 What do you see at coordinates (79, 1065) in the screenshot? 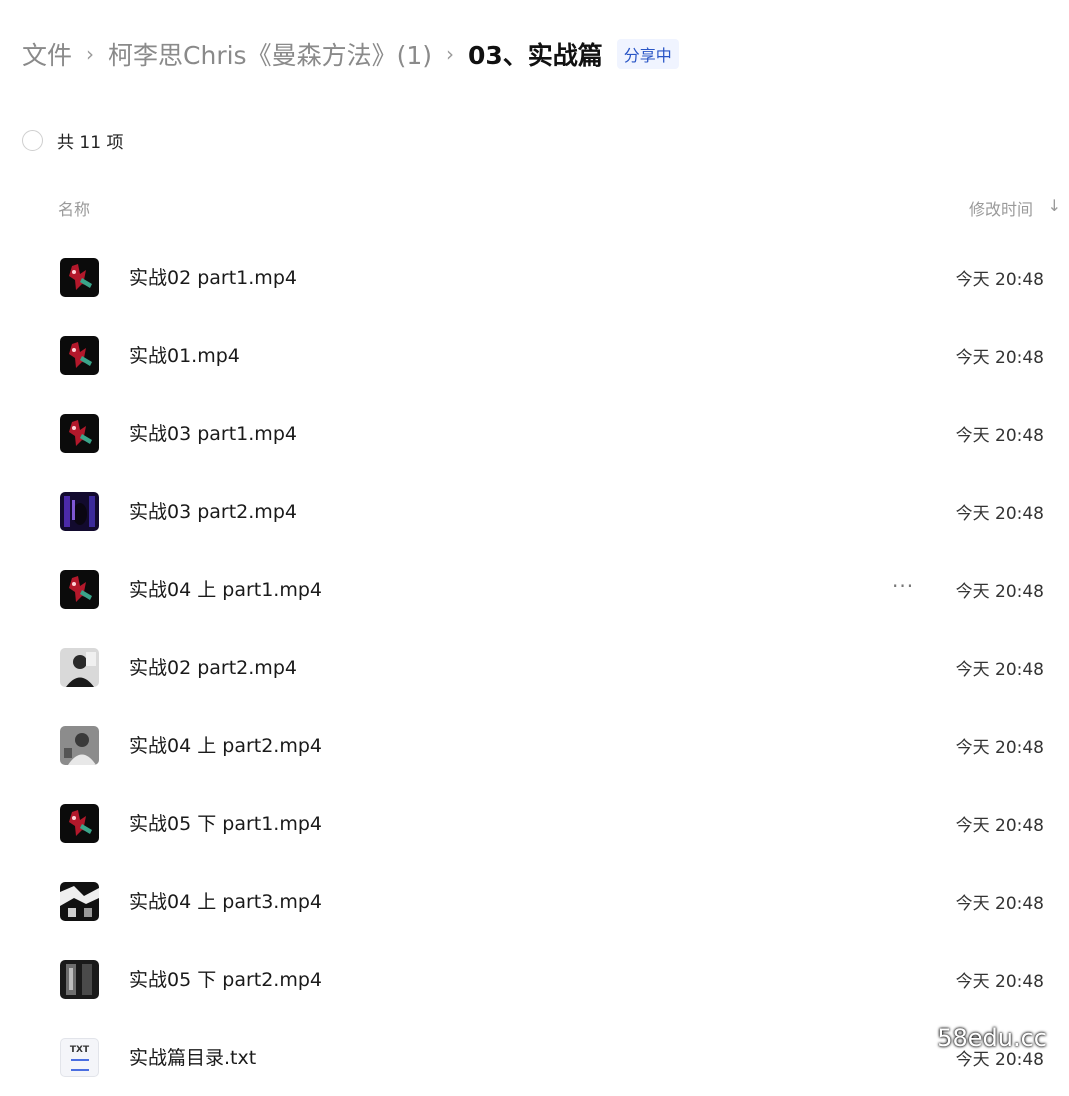
I see `text-lines-icon` at bounding box center [79, 1065].